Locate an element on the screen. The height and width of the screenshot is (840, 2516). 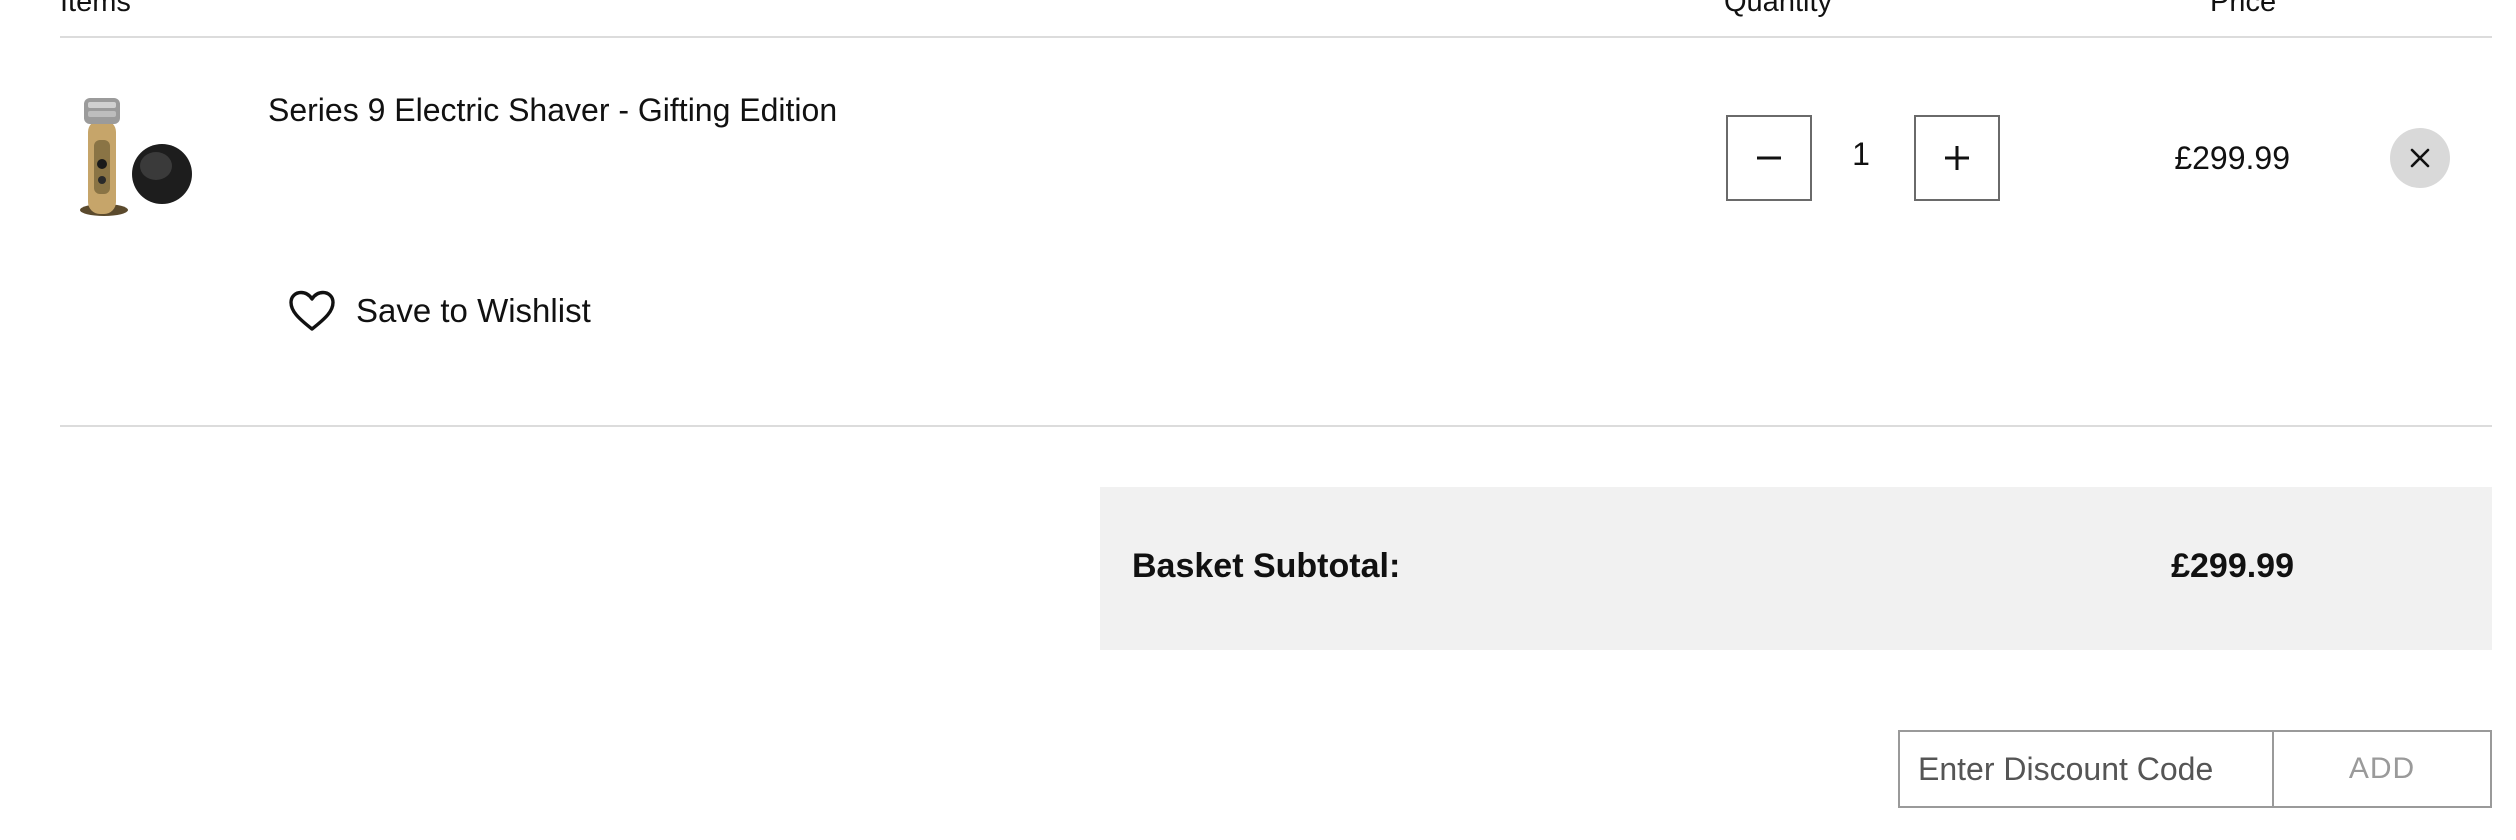
line-item-price: £299.99 is located at coordinates (2232, 158).